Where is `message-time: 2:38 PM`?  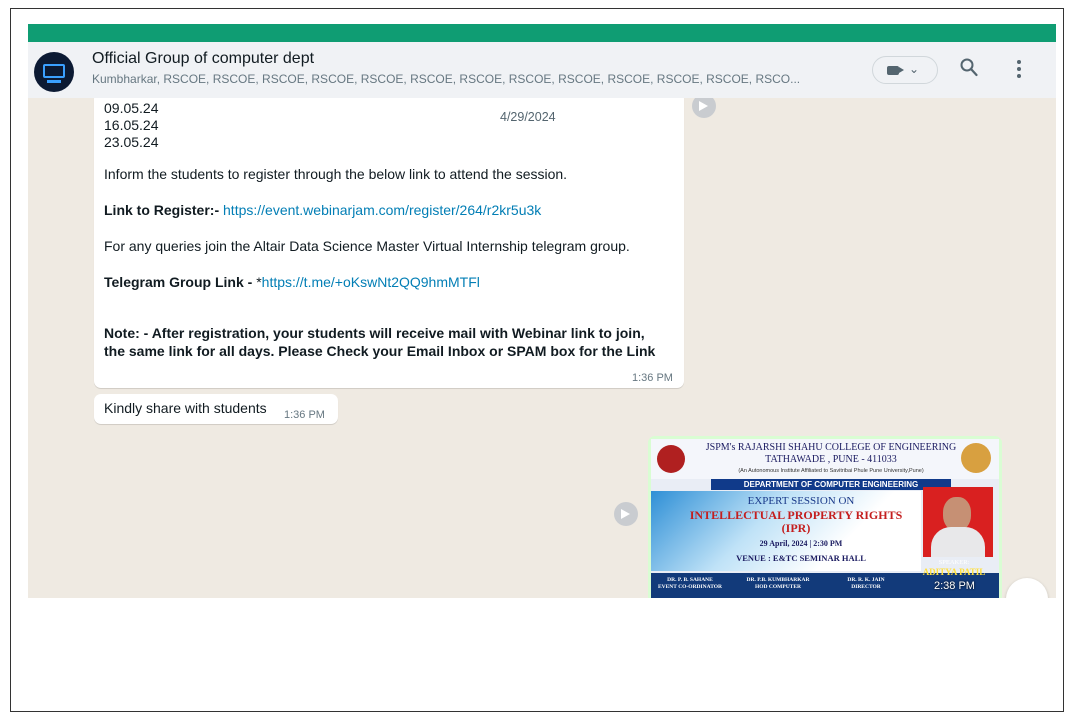
message-time: 2:38 PM is located at coordinates (954, 586).